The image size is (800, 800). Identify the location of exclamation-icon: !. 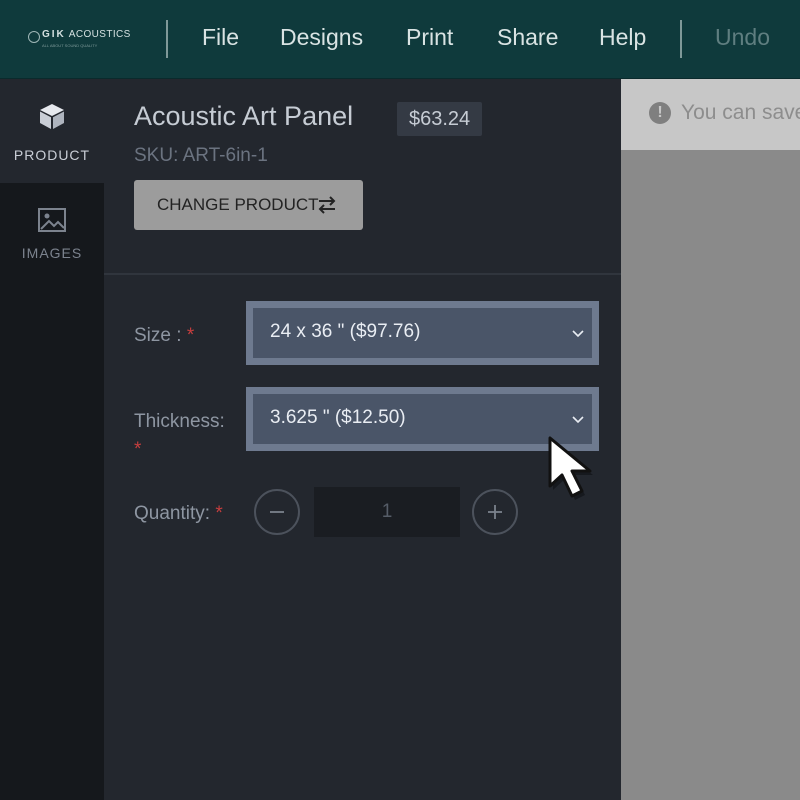
(660, 113).